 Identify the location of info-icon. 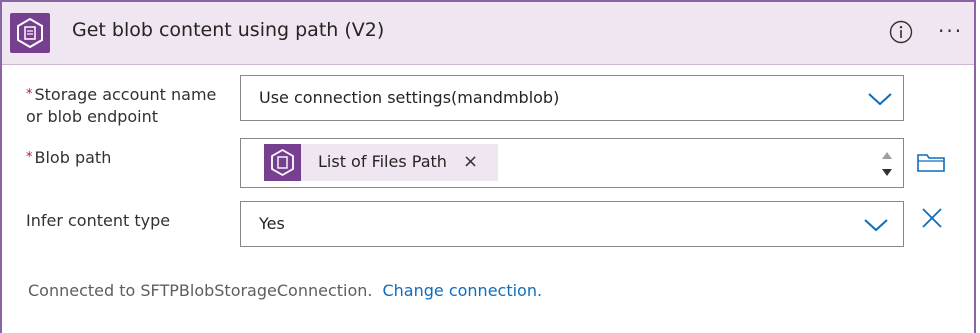
(901, 32).